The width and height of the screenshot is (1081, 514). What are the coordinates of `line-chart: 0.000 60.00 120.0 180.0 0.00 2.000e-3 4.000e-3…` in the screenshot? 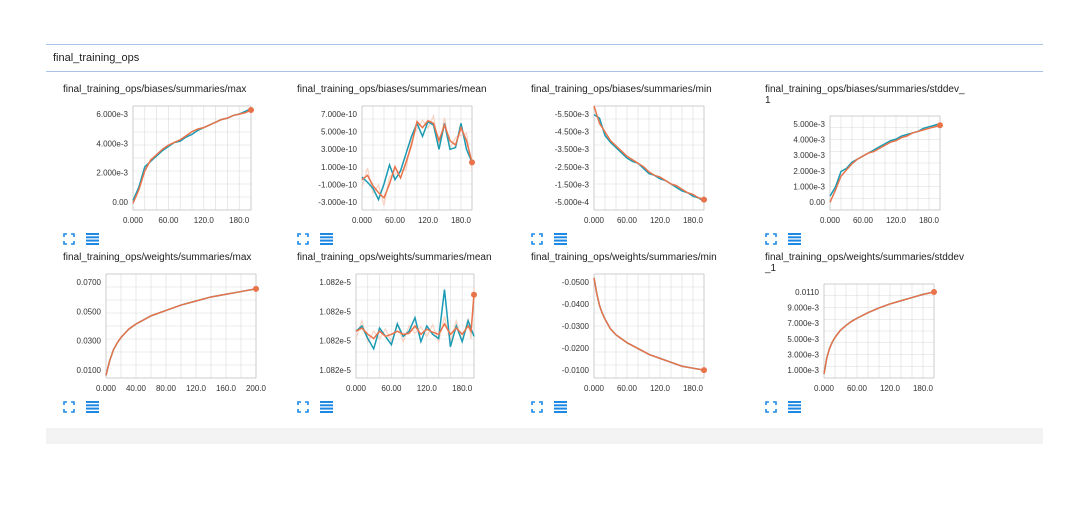 It's located at (163, 156).